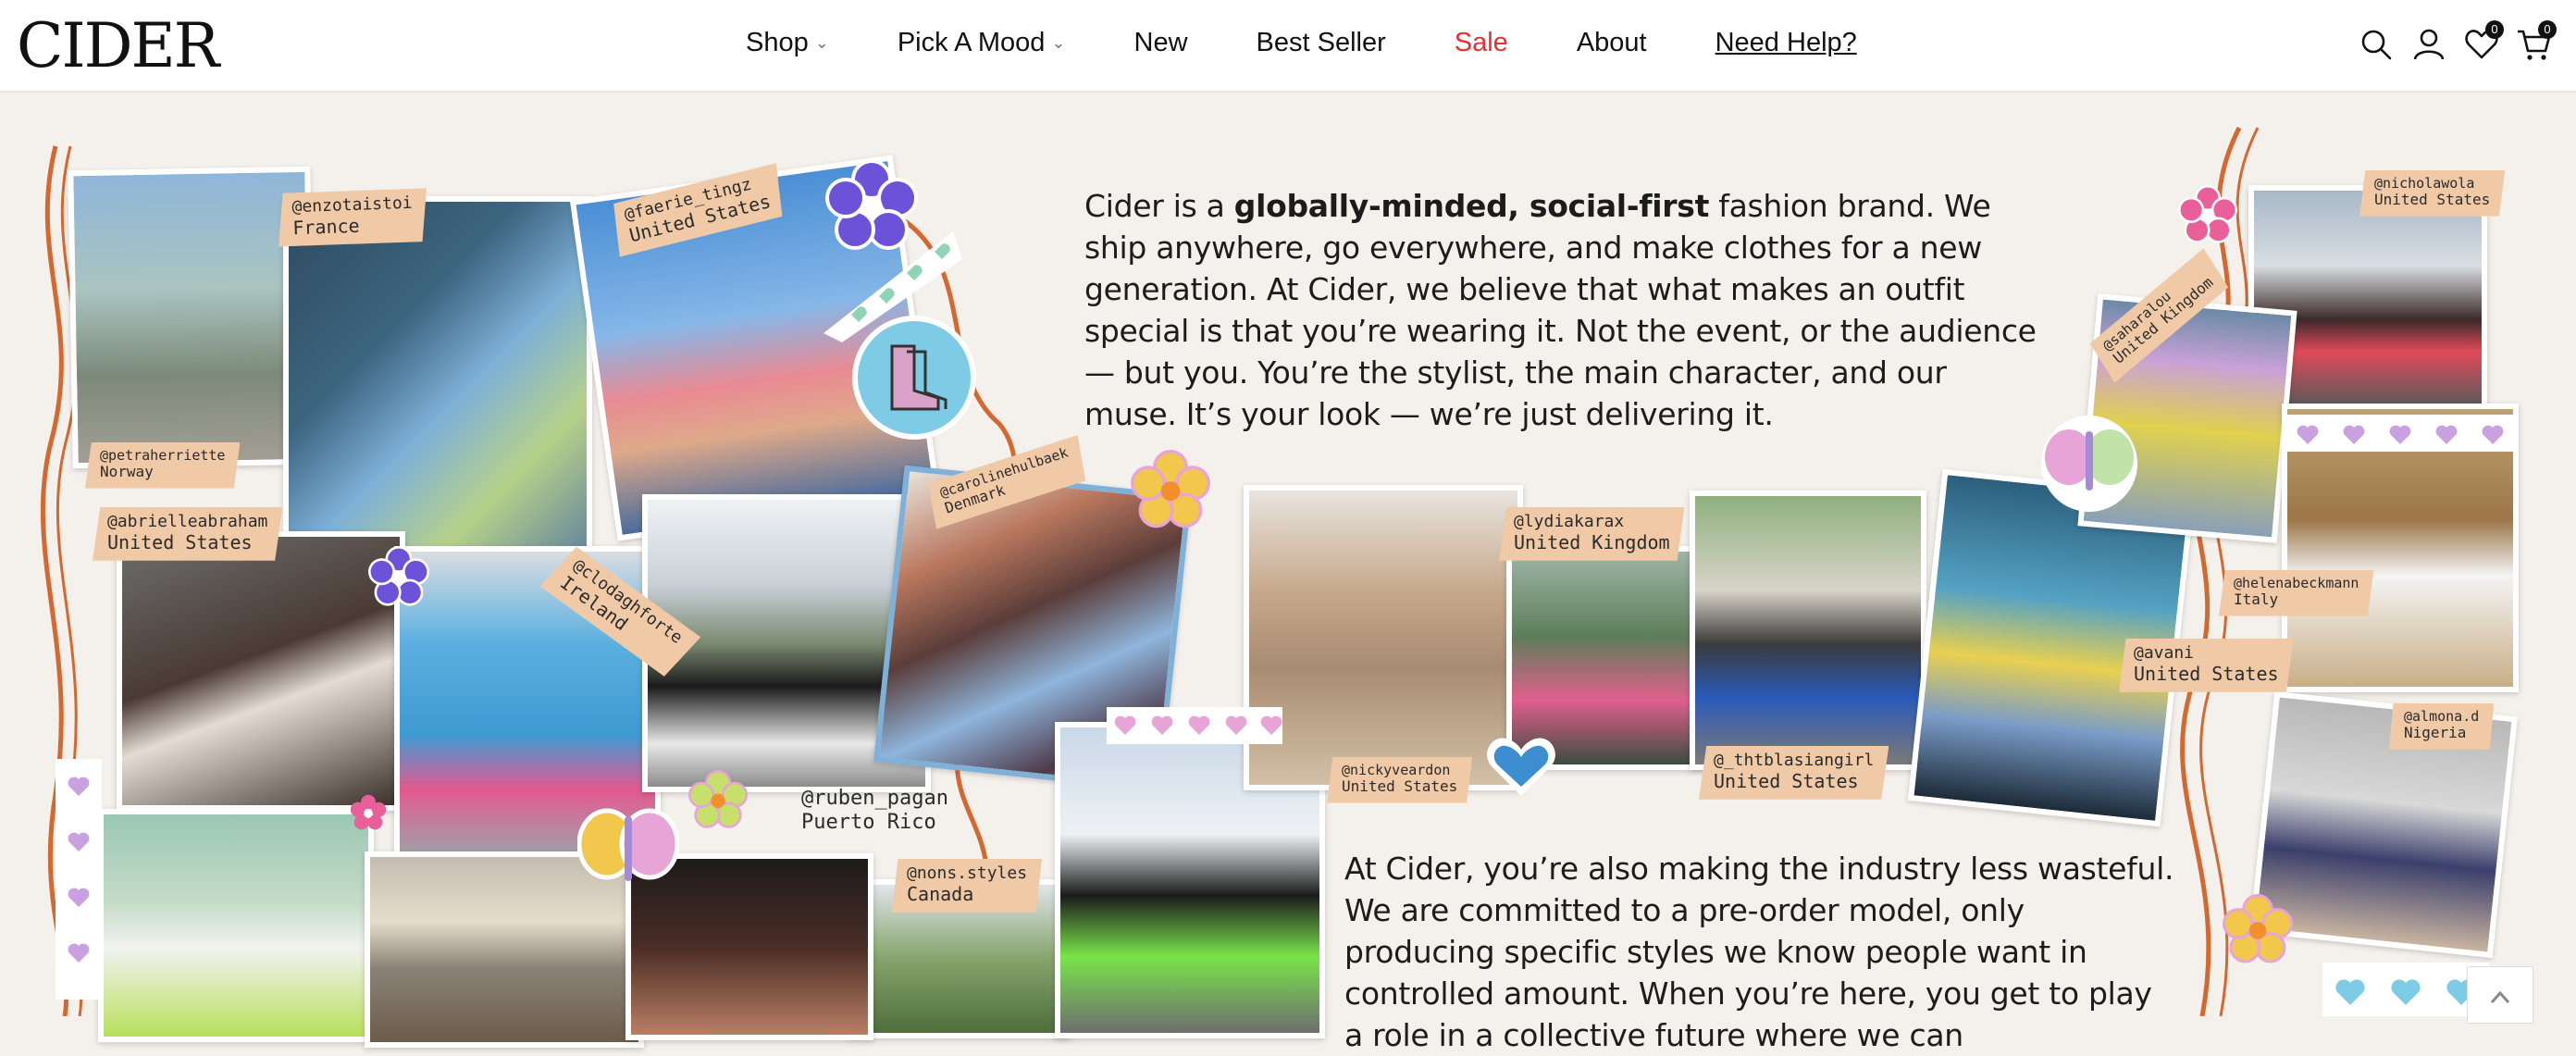 The image size is (2576, 1056). I want to click on creator-caption-ruben-pagan: @ruben_pagan Puerto Rico, so click(875, 812).